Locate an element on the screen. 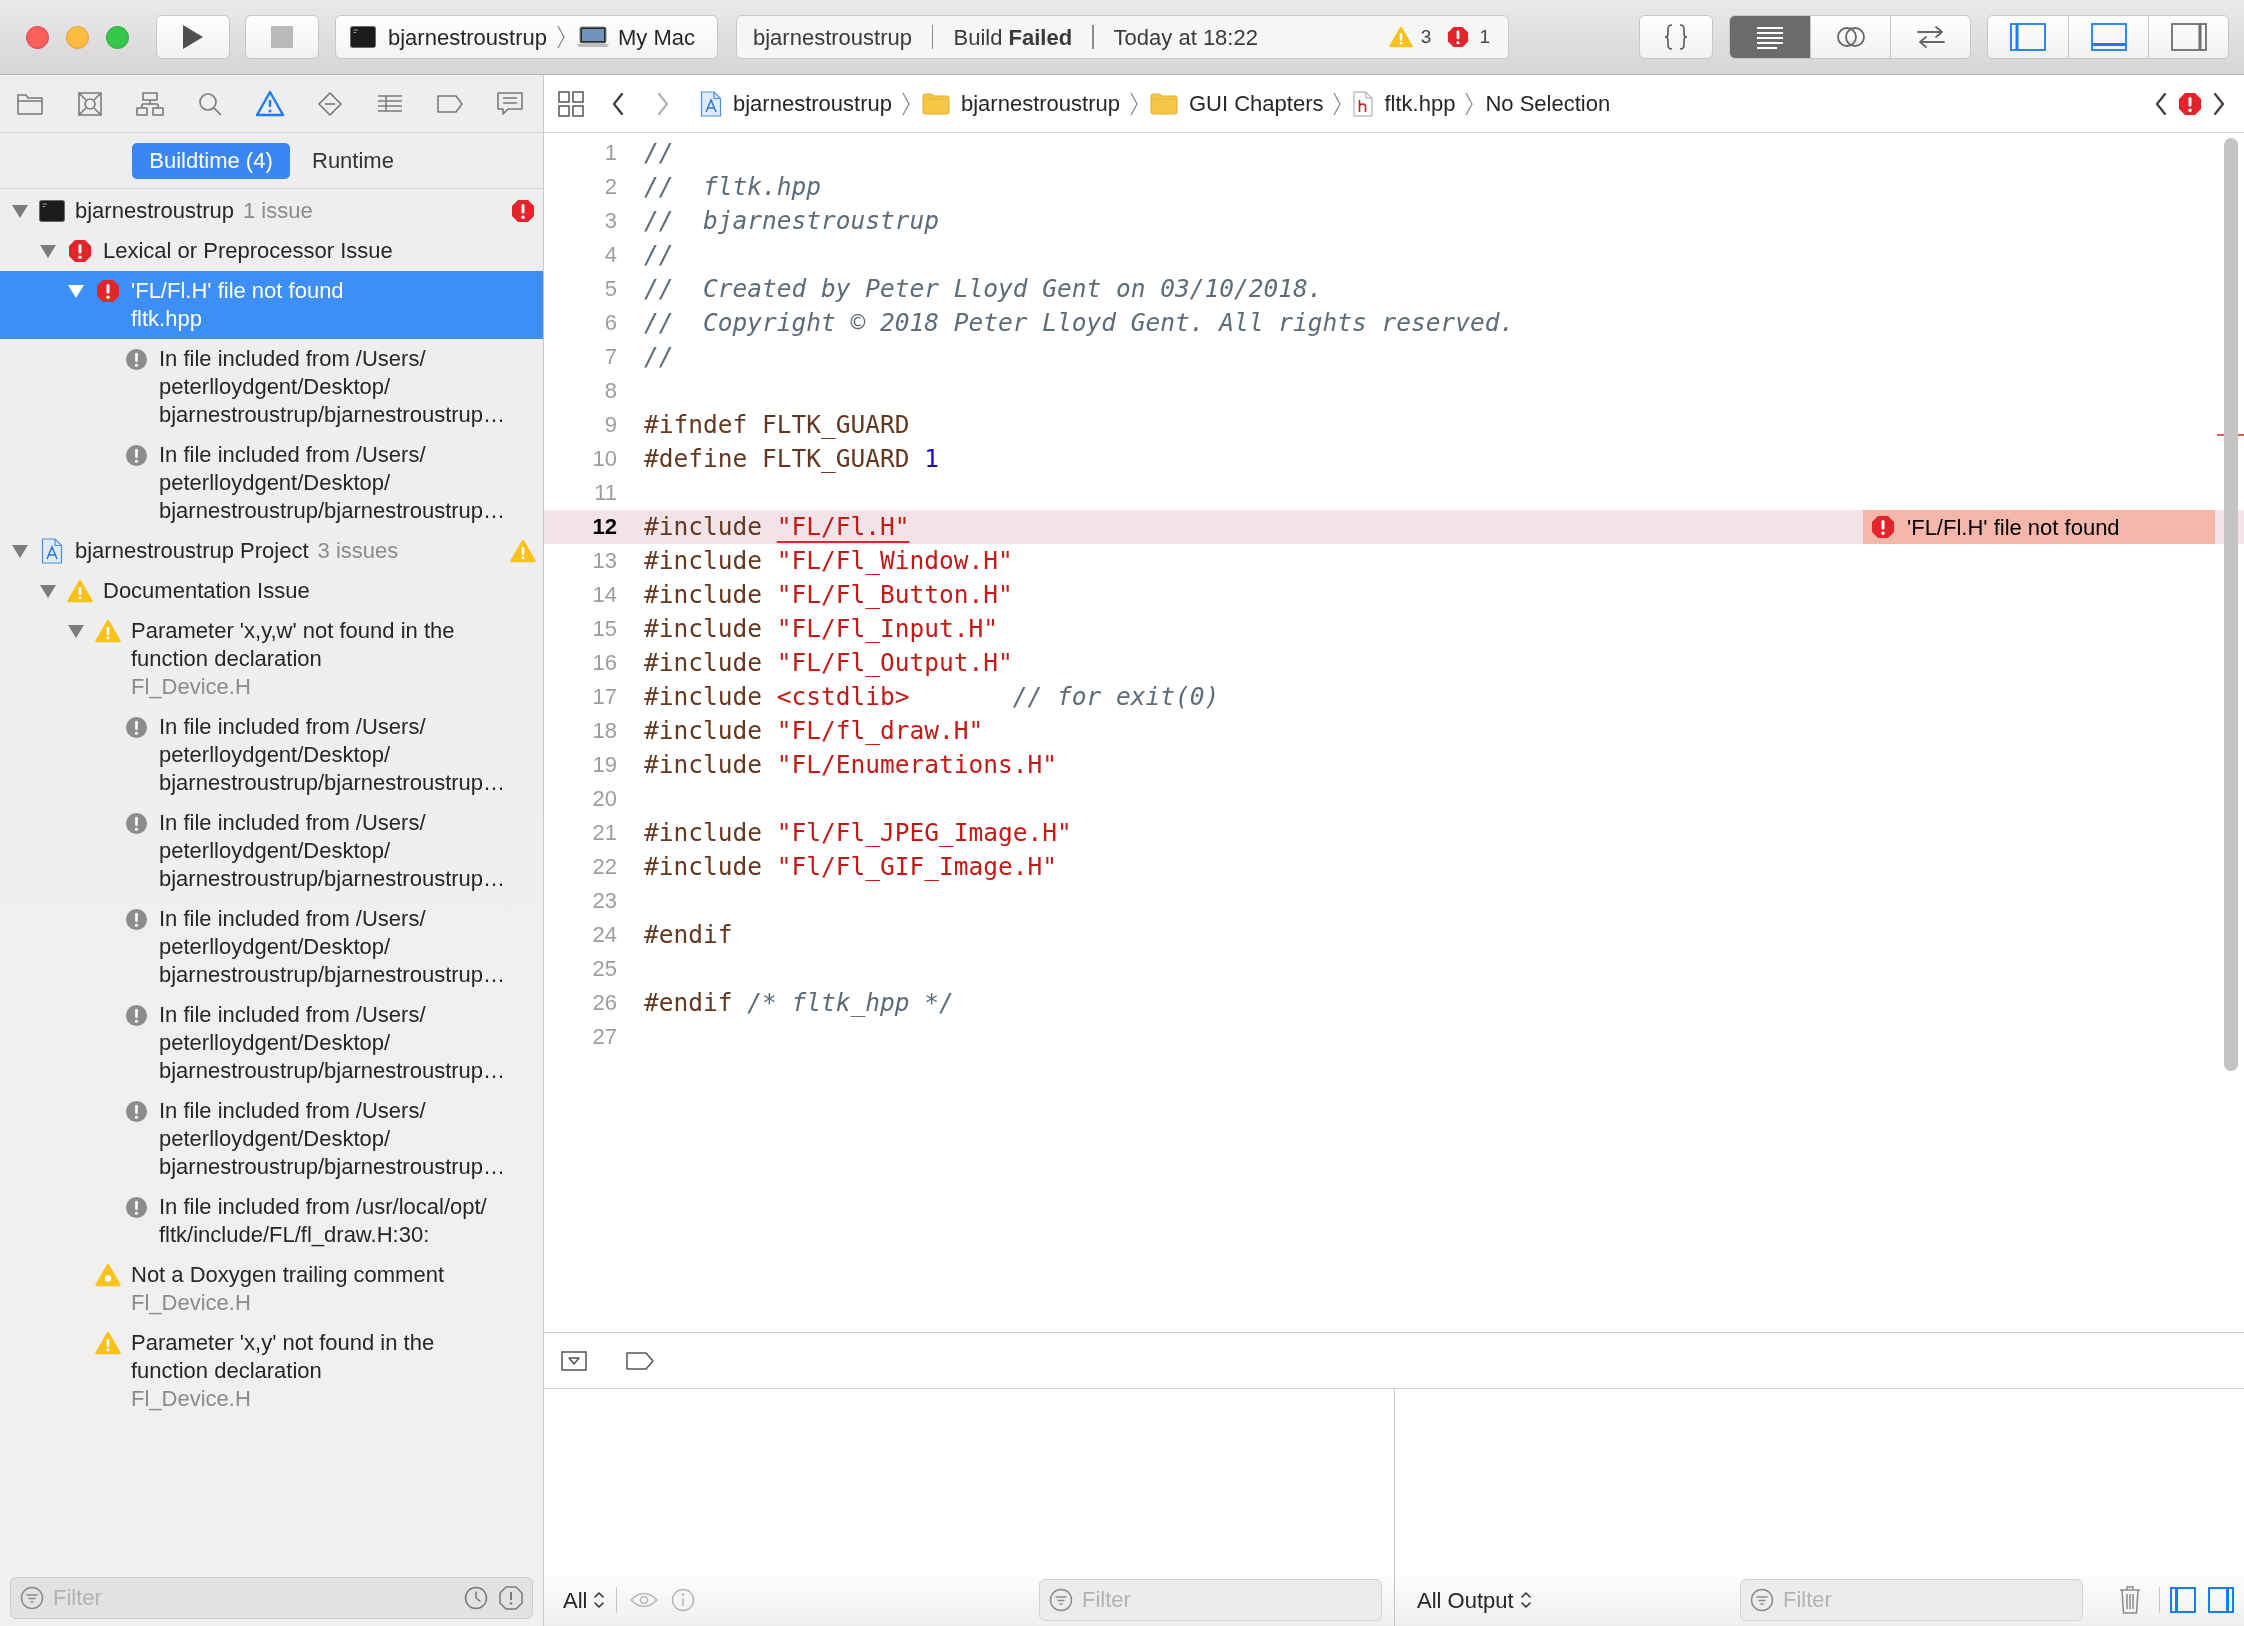 The width and height of the screenshot is (2244, 1626). collapse-box-icon is located at coordinates (574, 1360).